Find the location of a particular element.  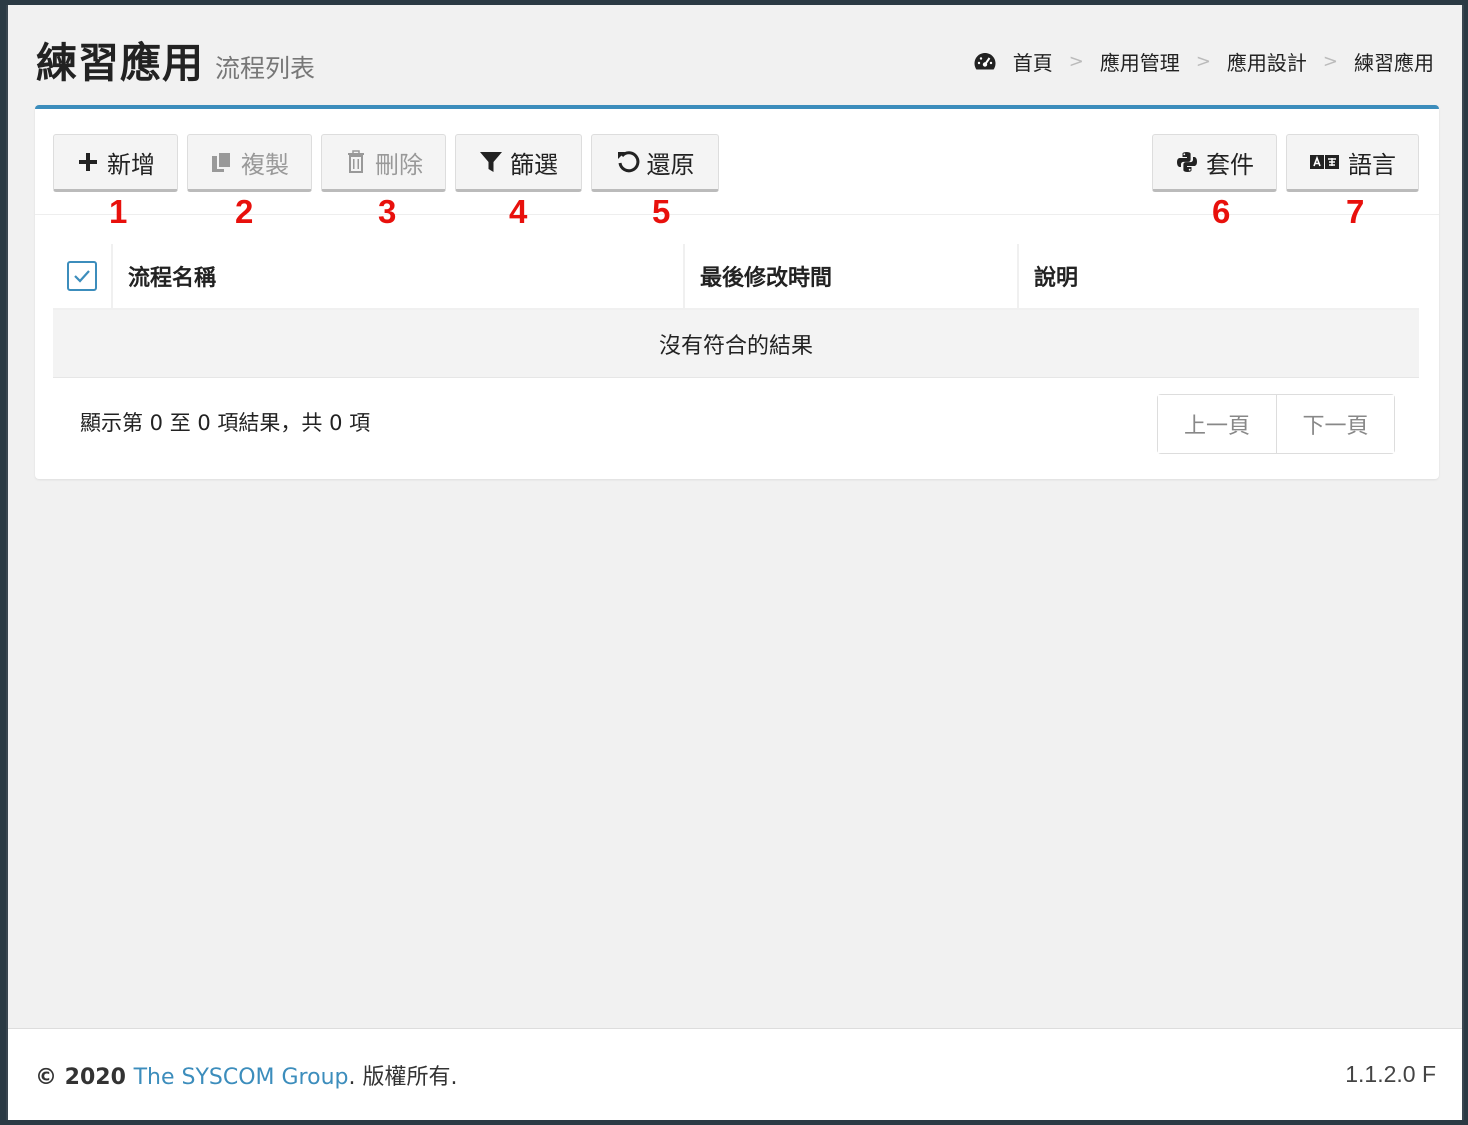

filter-button-label: 篩選 is located at coordinates (534, 164).